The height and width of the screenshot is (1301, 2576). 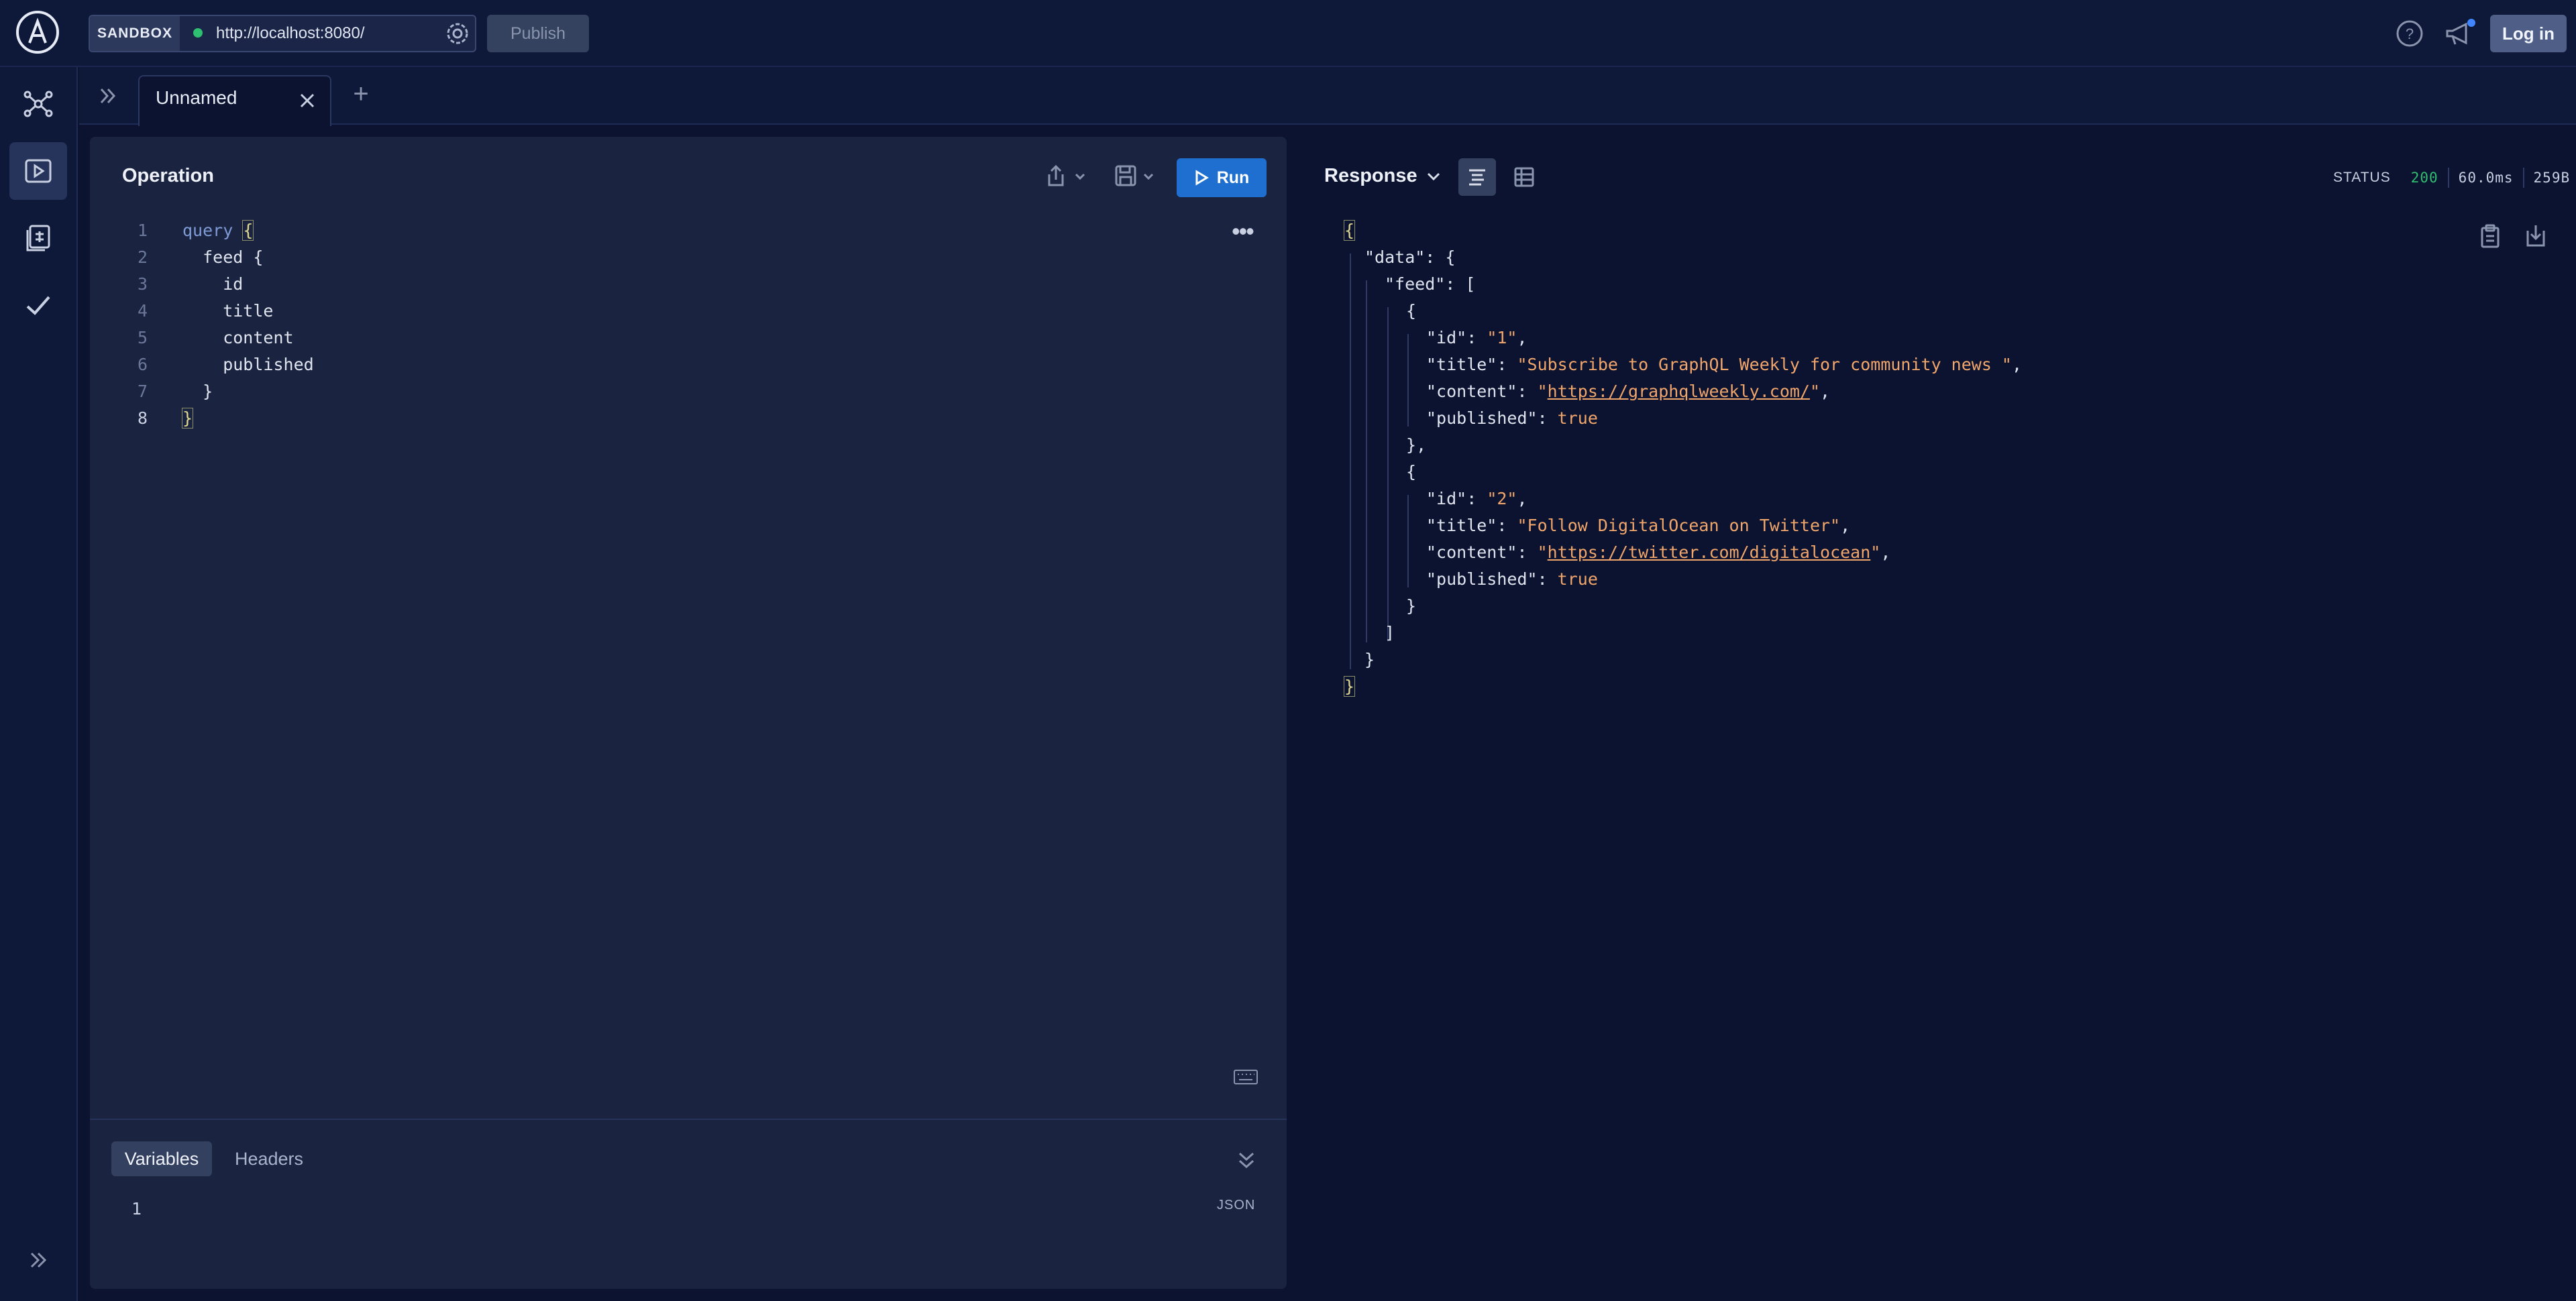 I want to click on item1-published: true, so click(x=1577, y=418).